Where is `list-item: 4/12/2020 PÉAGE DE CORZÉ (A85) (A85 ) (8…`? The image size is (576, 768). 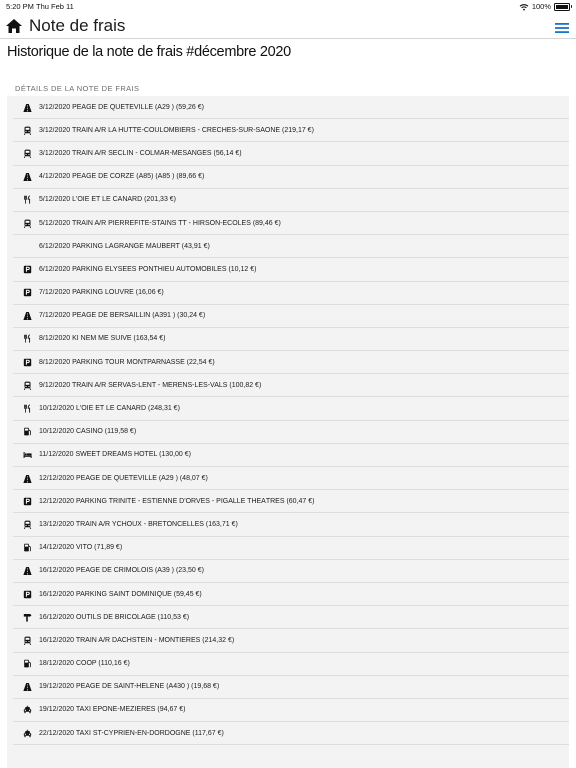
list-item: 4/12/2020 PÉAGE DE CORZÉ (A85) (A85 ) (8… is located at coordinates (291, 177).